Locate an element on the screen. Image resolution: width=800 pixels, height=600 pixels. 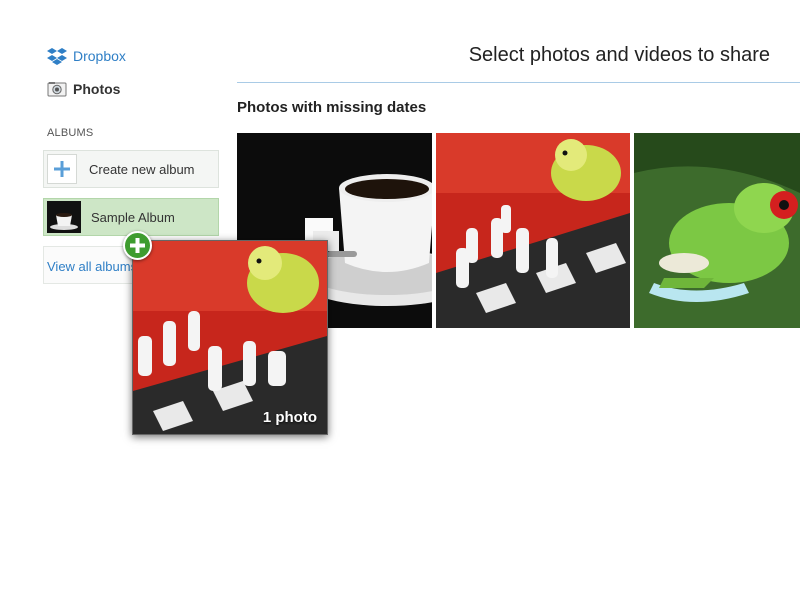
album-label: Sample Album is located at coordinates (133, 217).